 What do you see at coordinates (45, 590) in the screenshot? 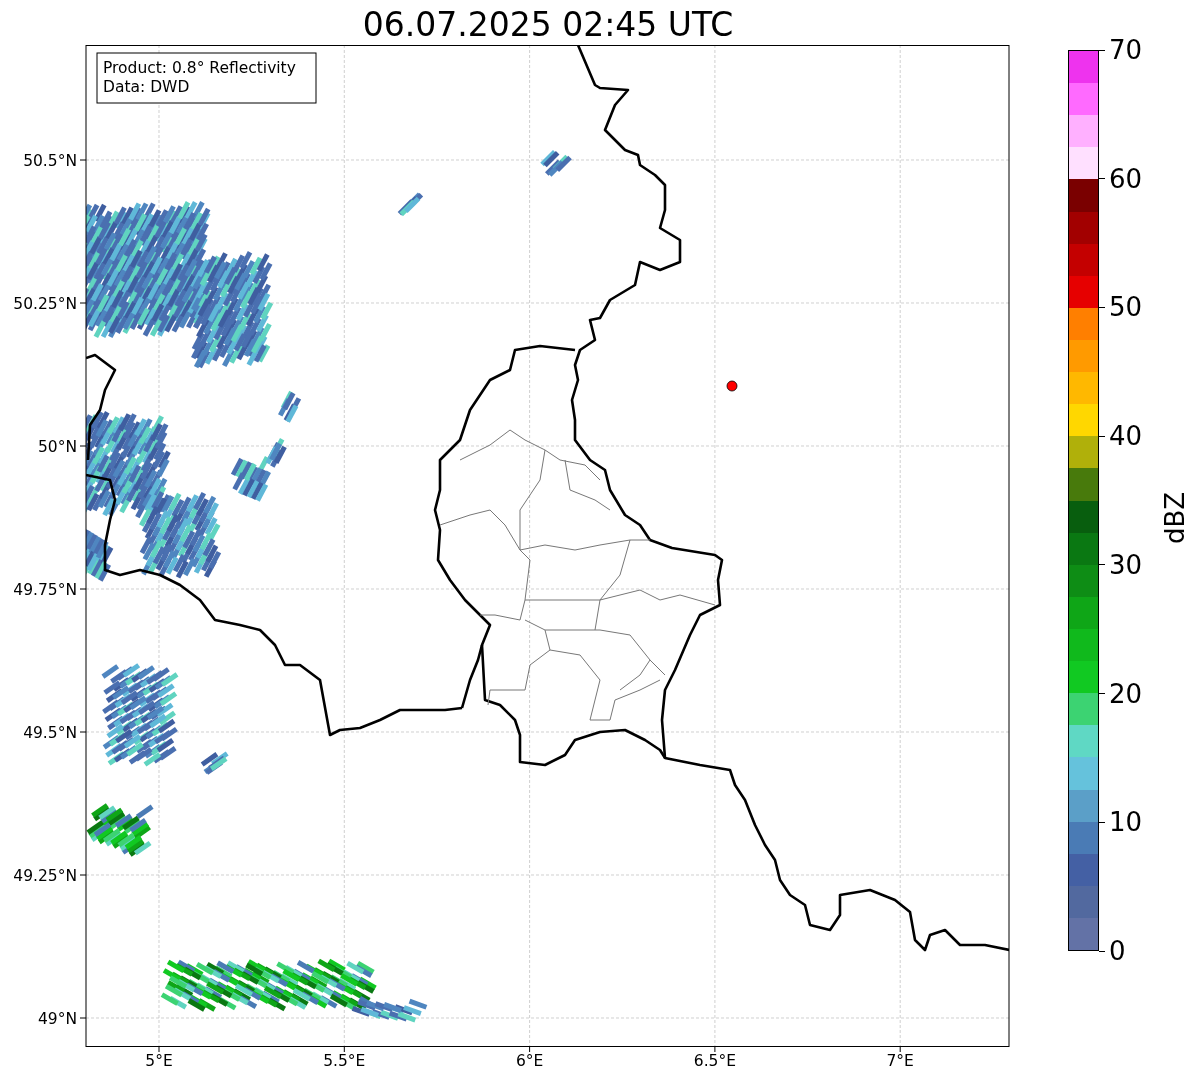
I see `tick-label: 49.75°N` at bounding box center [45, 590].